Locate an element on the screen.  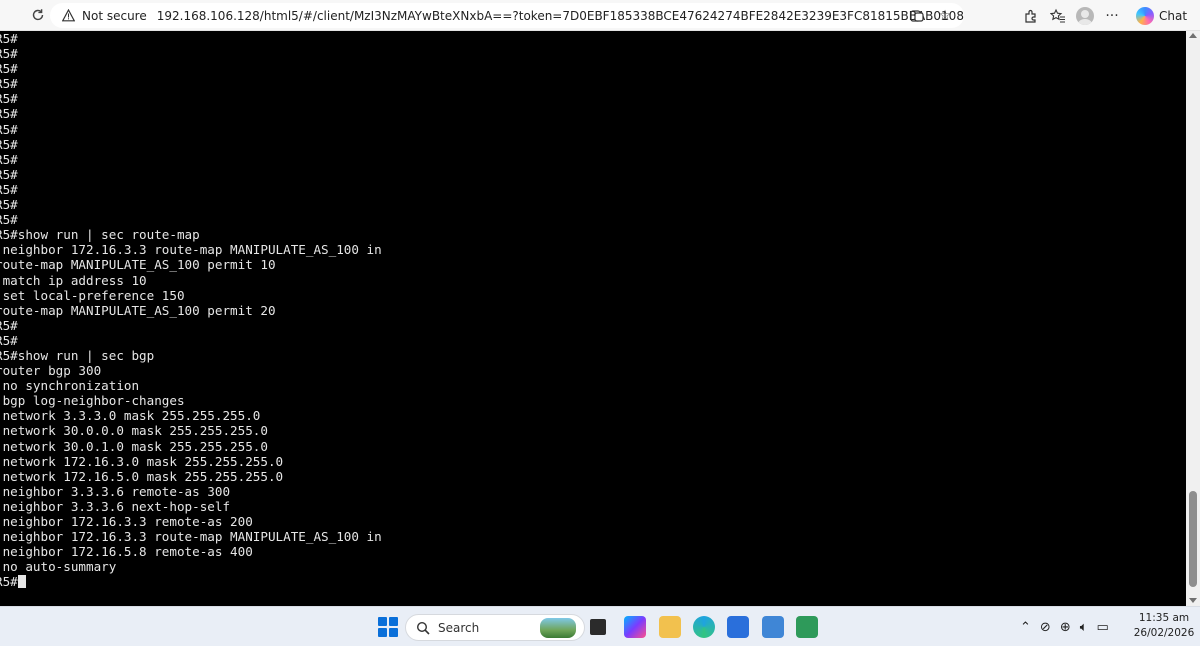
warning-icon is located at coordinates (68, 15).